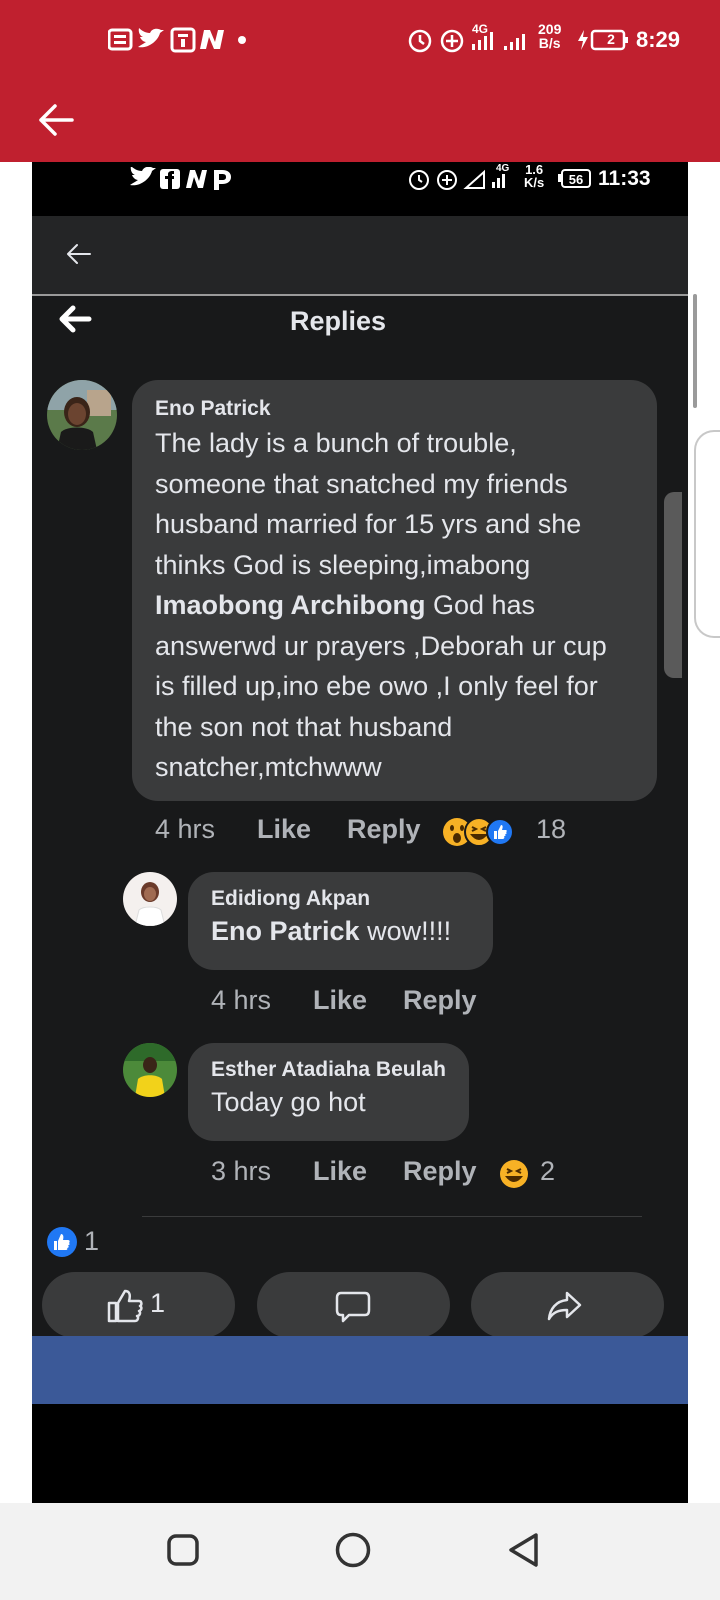 The height and width of the screenshot is (1600, 720). What do you see at coordinates (550, 29) in the screenshot?
I see `speed-value: 209` at bounding box center [550, 29].